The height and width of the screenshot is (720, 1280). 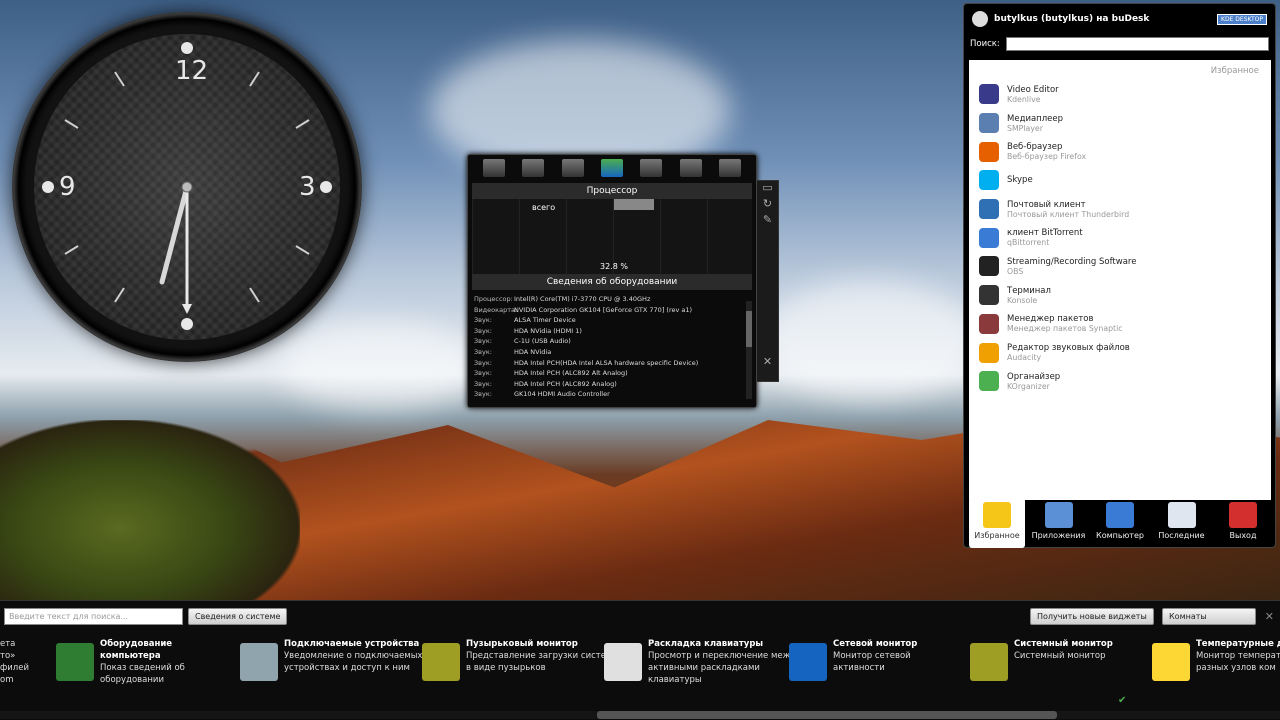 What do you see at coordinates (872, 662) in the screenshot?
I see `widget-description: Монитор сетевой активности` at bounding box center [872, 662].